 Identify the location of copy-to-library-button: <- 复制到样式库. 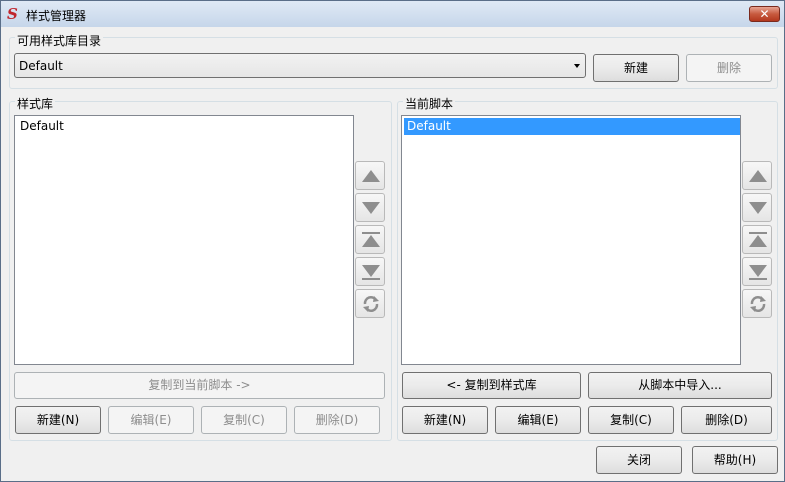
(491, 385).